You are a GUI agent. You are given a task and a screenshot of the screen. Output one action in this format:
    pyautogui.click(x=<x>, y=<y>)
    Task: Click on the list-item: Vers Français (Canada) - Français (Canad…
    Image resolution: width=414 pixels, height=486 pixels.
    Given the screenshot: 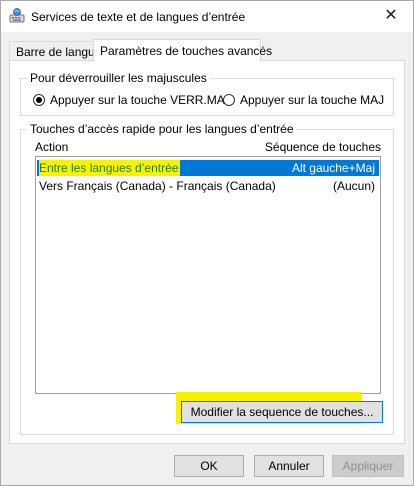 What is the action you would take?
    pyautogui.click(x=208, y=186)
    